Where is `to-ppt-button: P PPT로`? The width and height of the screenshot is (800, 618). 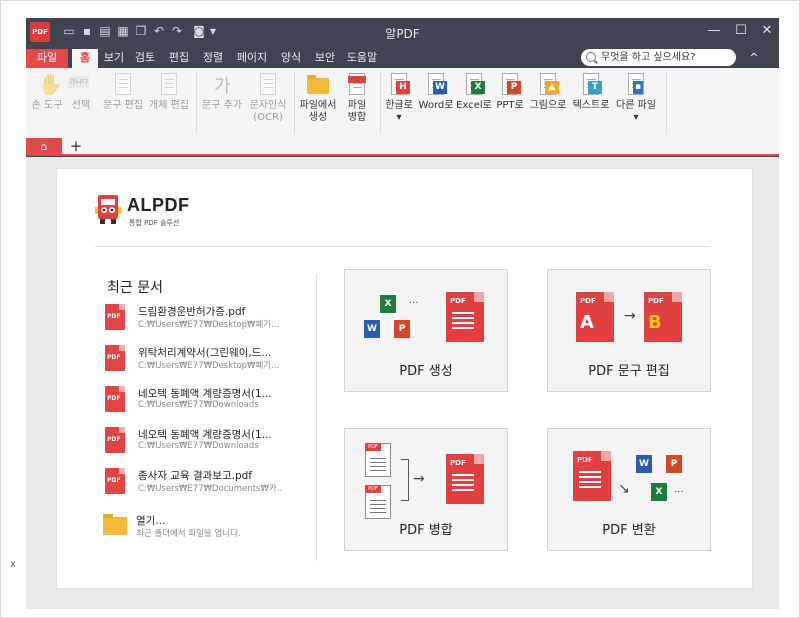
to-ppt-button: P PPT로 is located at coordinates (510, 92).